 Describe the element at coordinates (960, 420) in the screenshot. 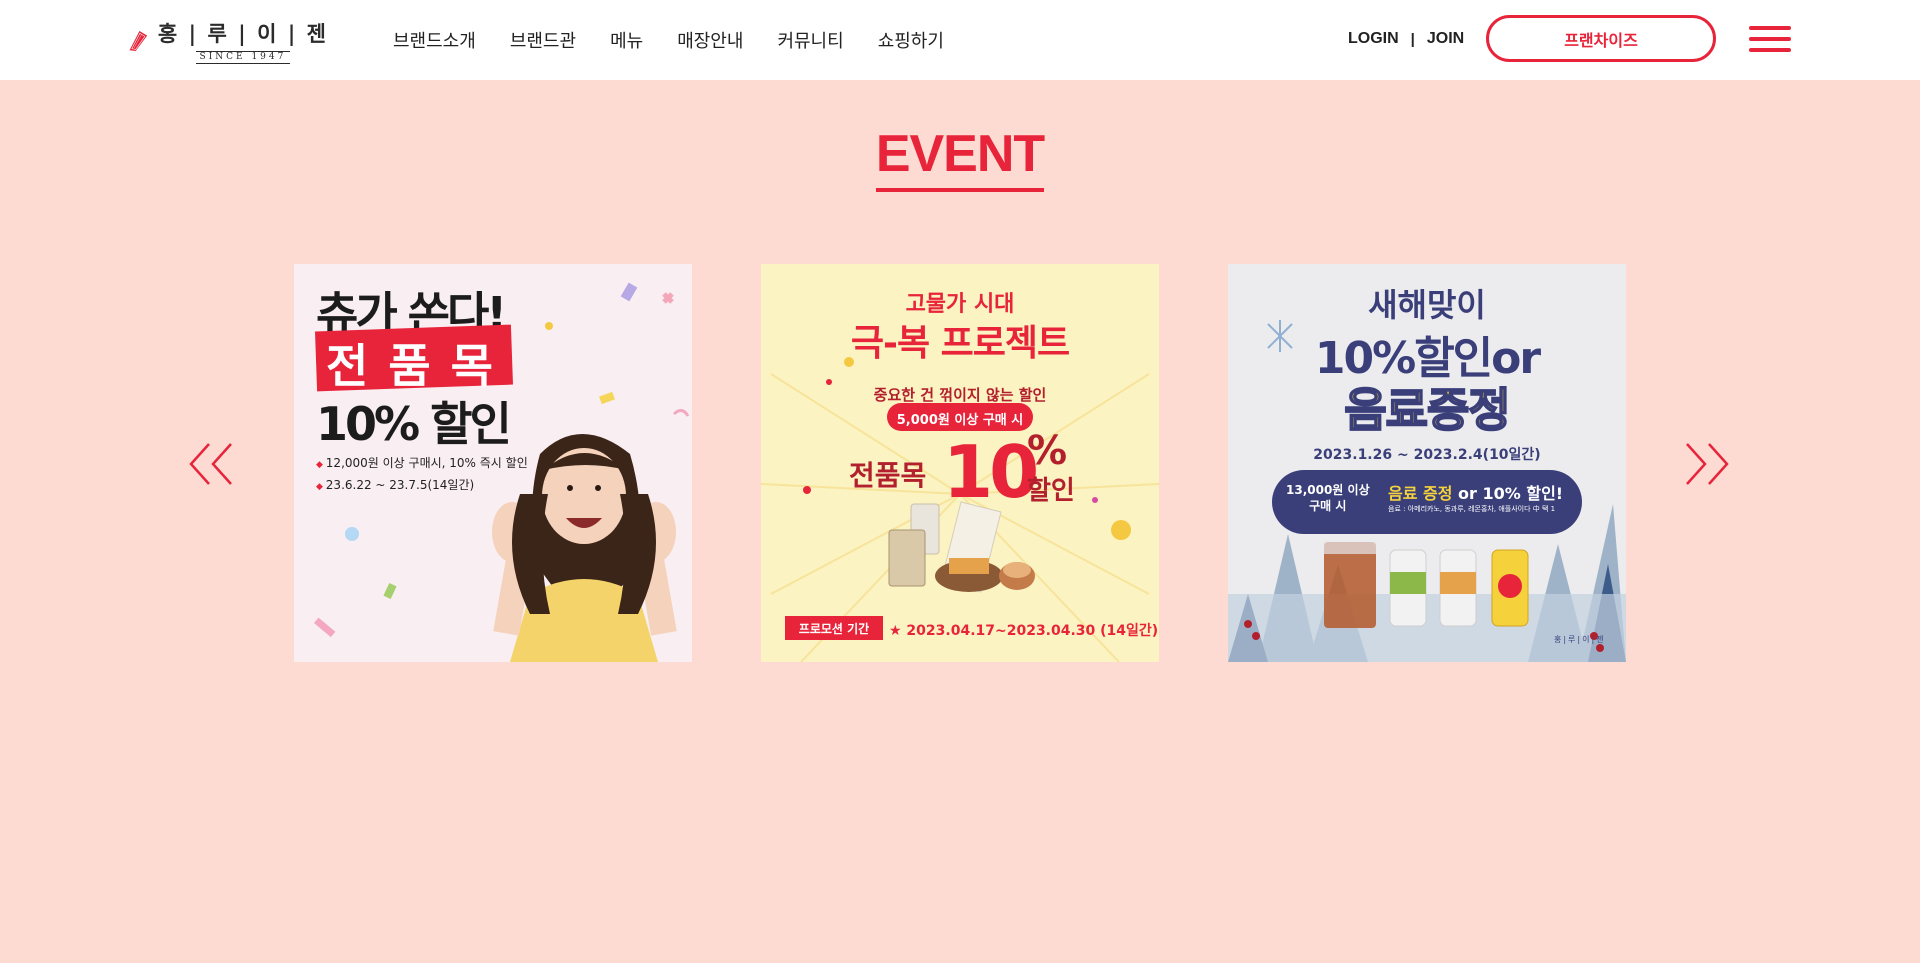

I see `card2-condition: 5,000원 이상 구매 시` at that location.